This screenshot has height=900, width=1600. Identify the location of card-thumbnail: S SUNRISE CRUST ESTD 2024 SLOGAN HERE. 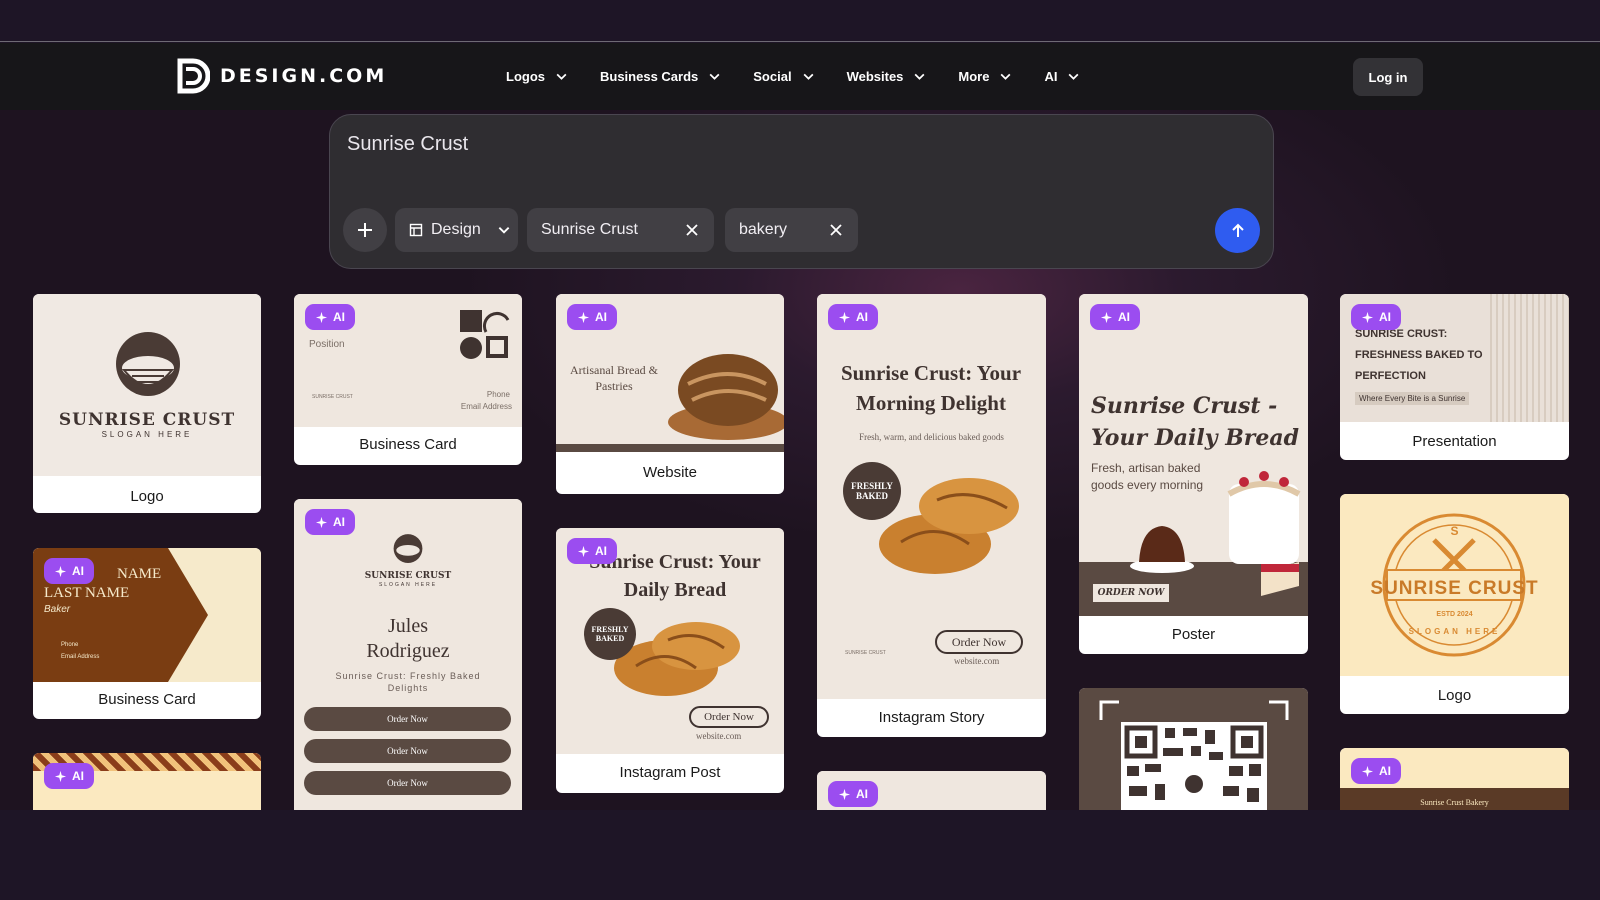
(1454, 585).